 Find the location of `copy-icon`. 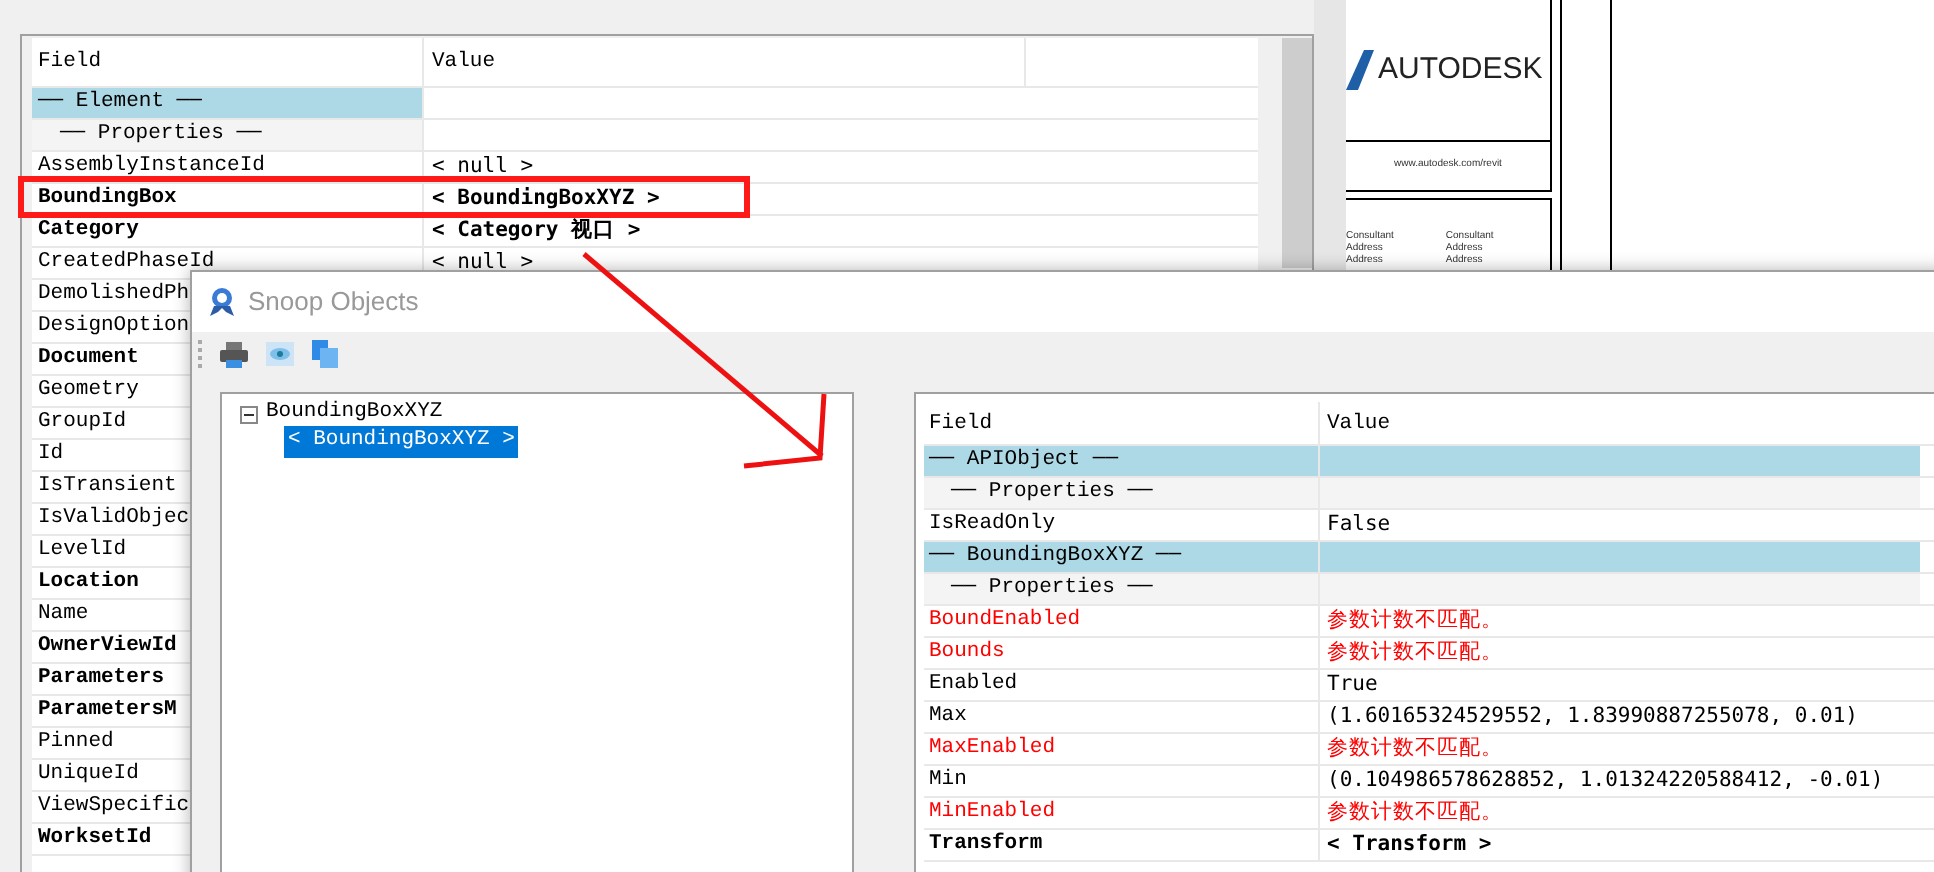

copy-icon is located at coordinates (325, 354).